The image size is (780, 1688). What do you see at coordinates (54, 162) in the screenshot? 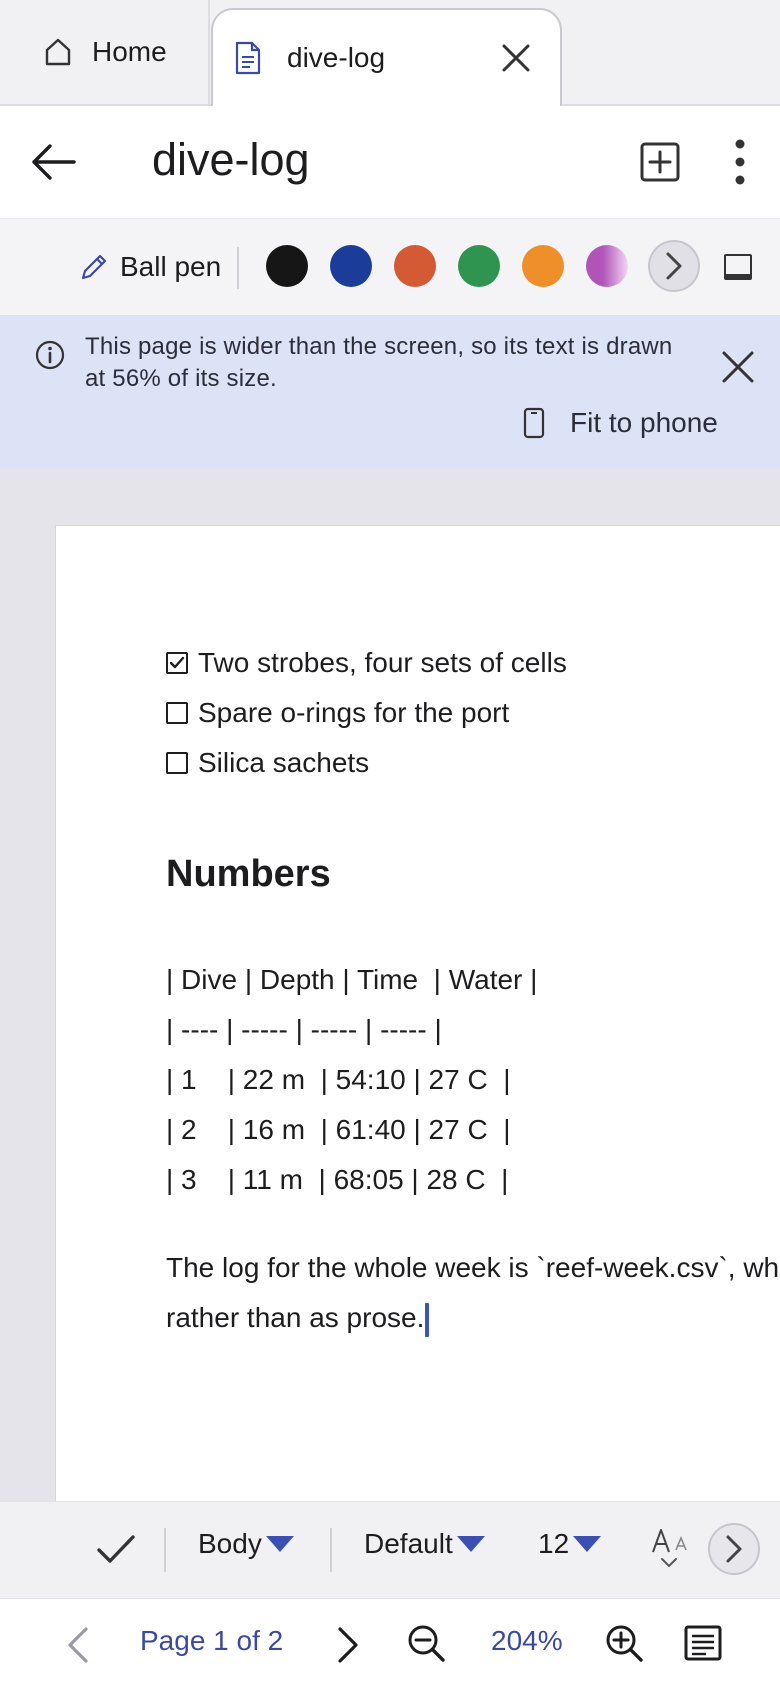
I see `back-arrow-icon` at bounding box center [54, 162].